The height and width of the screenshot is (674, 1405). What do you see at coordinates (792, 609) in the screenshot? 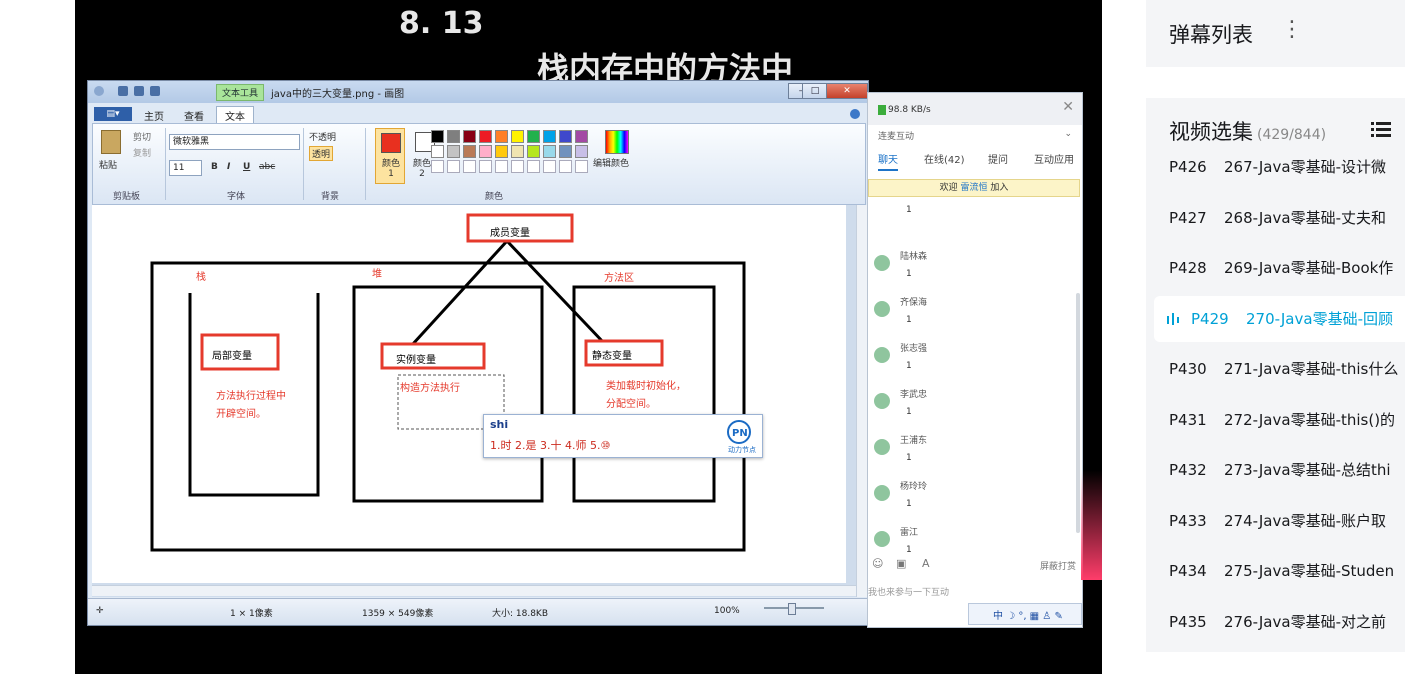
I see `zoom-slider-thumb` at bounding box center [792, 609].